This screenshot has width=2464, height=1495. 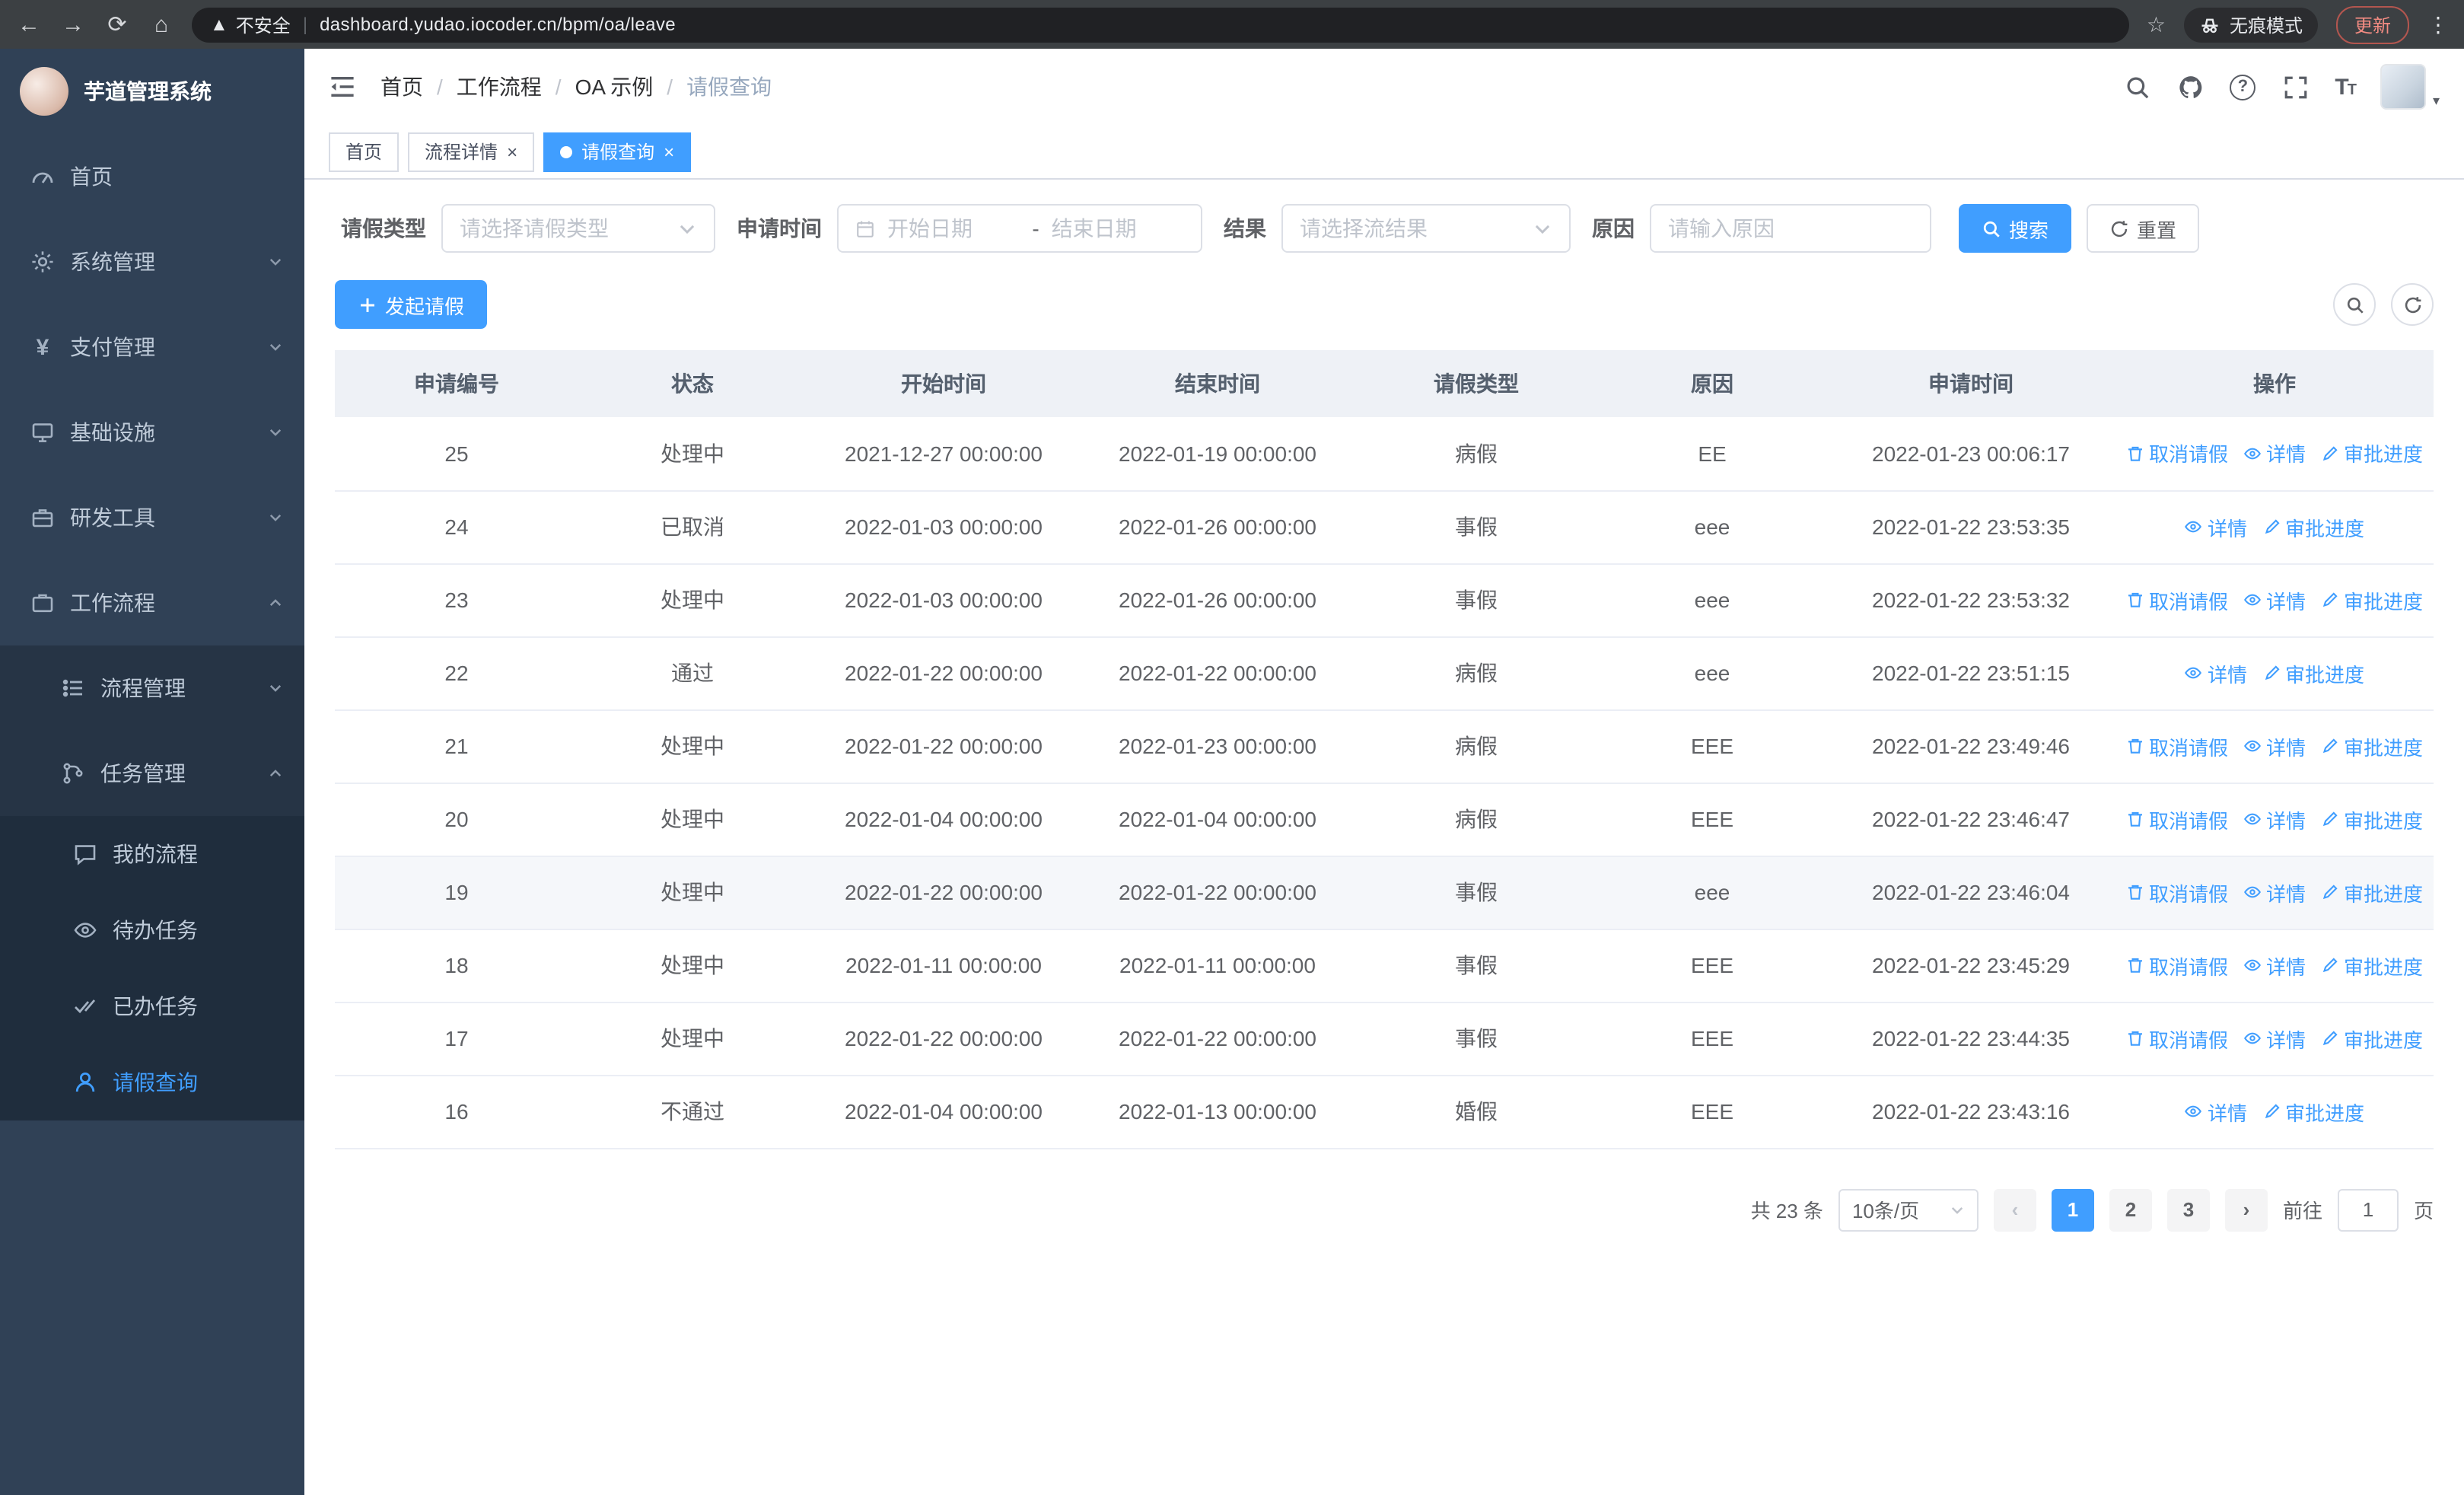 I want to click on page-size-select: 10条/页, so click(x=1908, y=1210).